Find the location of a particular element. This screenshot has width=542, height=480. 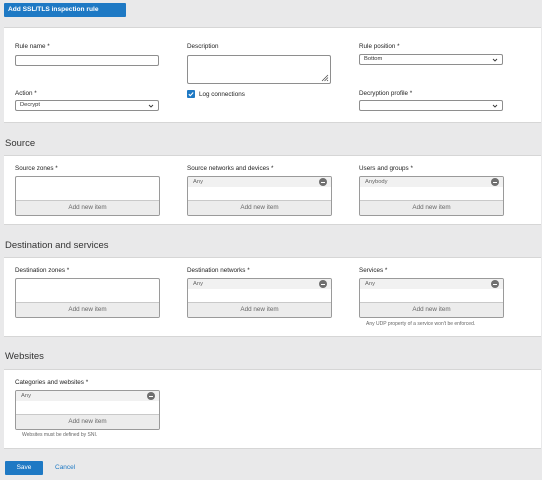

source-zones-list: Add new item is located at coordinates (87, 196).